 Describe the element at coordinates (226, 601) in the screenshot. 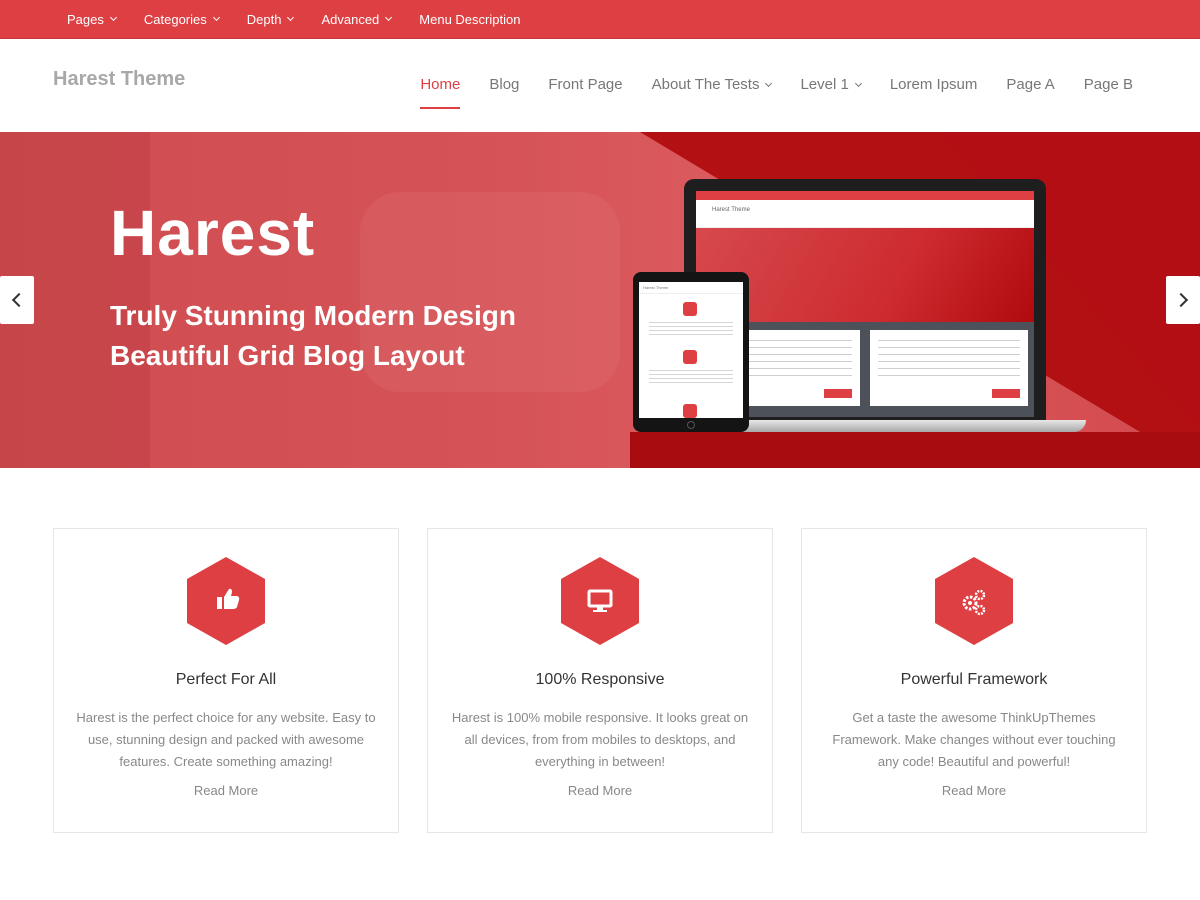

I see `thumbs-up-icon` at that location.